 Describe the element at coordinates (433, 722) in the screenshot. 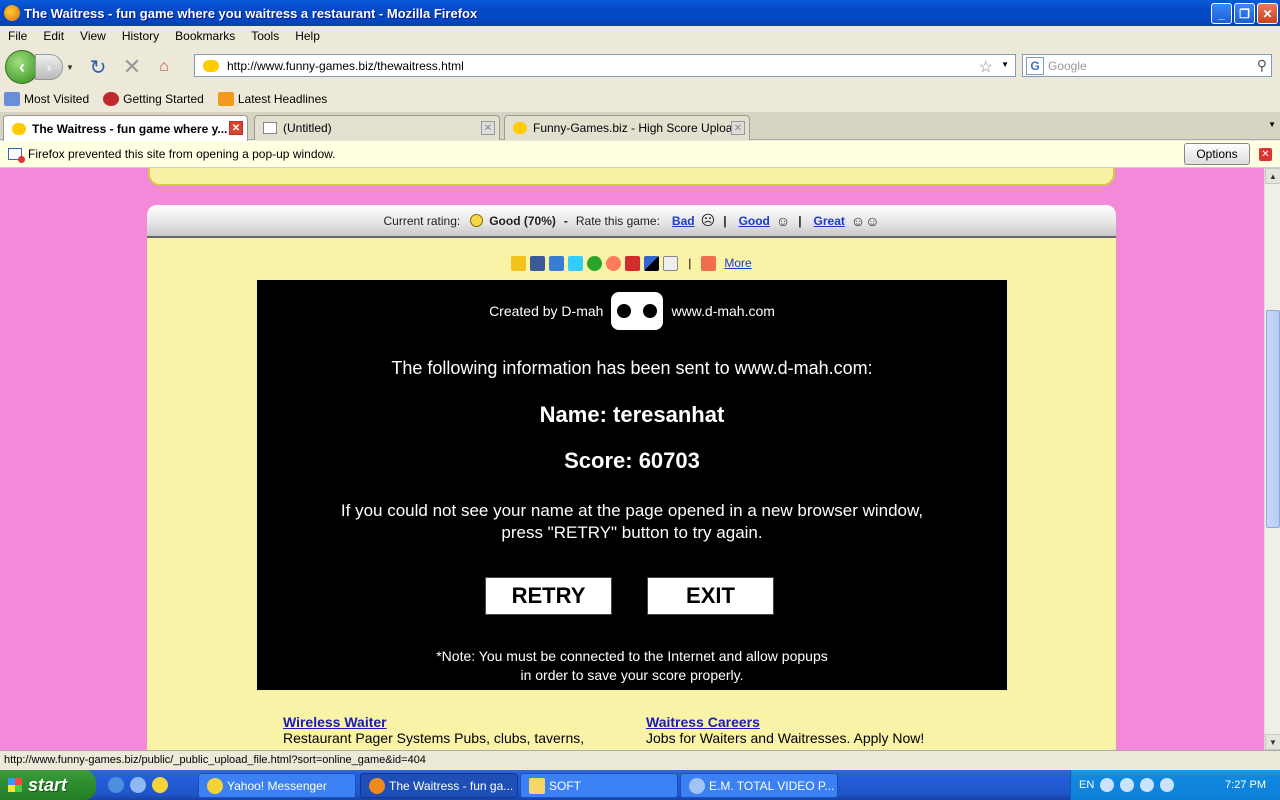

I see `ad-title-link: Wireless Waiter` at that location.